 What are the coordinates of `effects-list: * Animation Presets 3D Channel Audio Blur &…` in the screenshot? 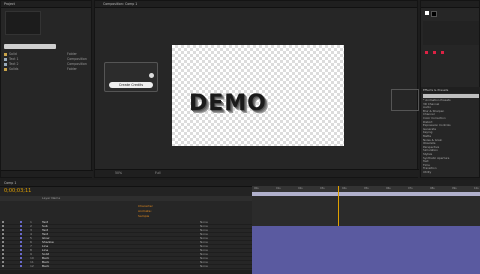 It's located at (451, 136).